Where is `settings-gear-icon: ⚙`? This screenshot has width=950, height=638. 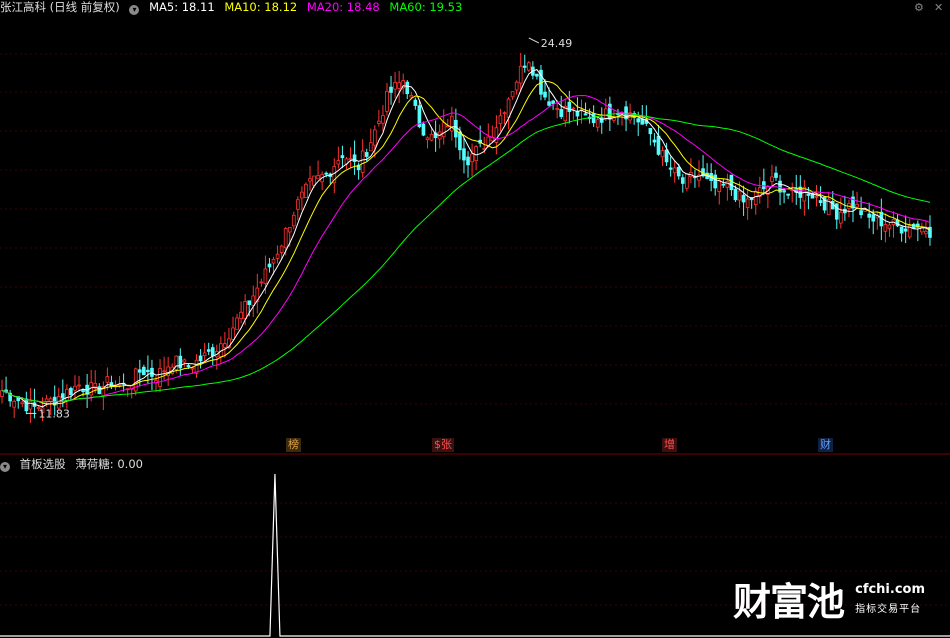
settings-gear-icon: ⚙ is located at coordinates (919, 7).